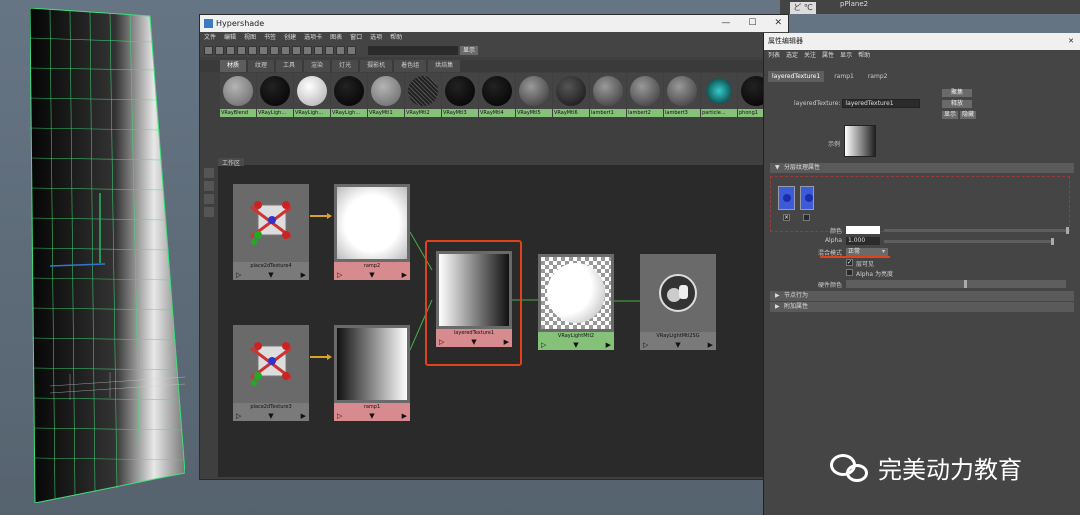 The width and height of the screenshot is (1080, 515). Describe the element at coordinates (376, 66) in the screenshot. I see `tab-cameras: 摄影机` at that location.